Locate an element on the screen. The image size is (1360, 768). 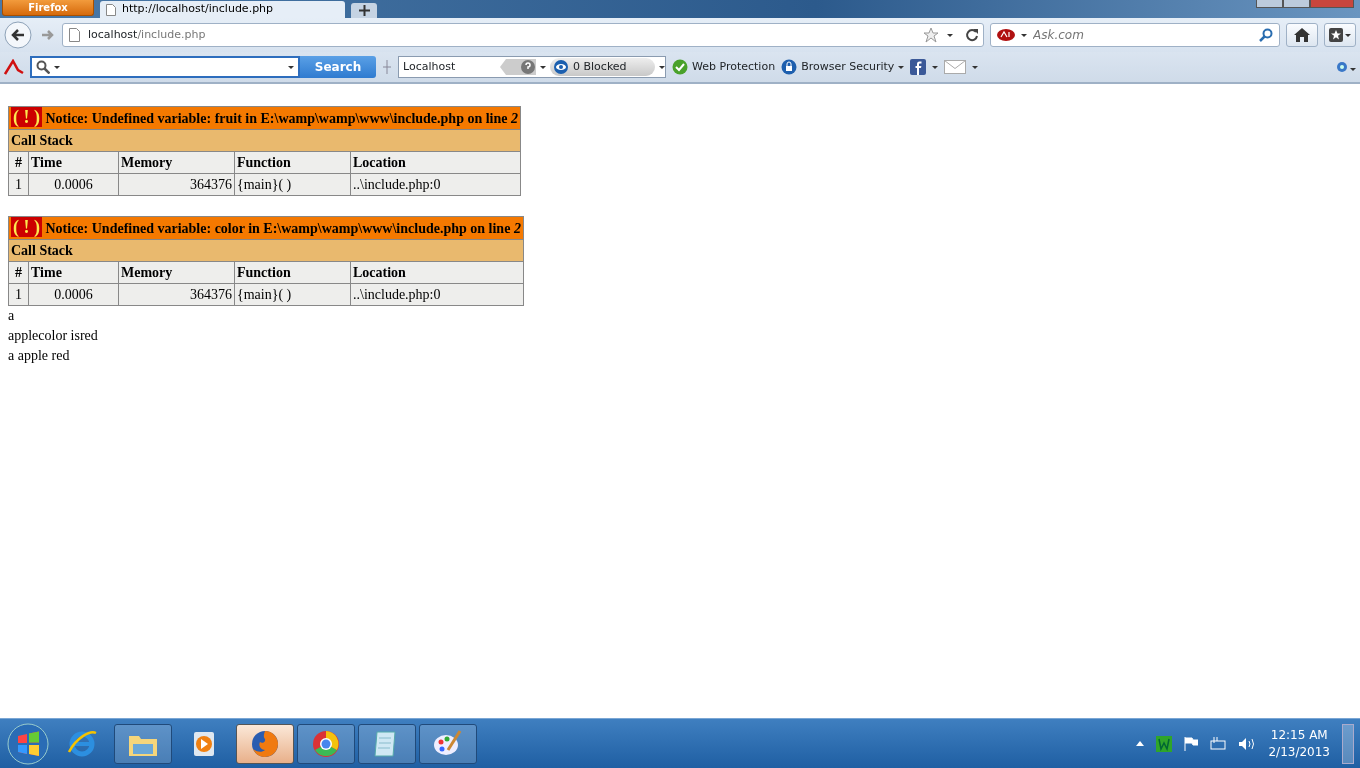
bookmark-star-icon is located at coordinates (931, 35).